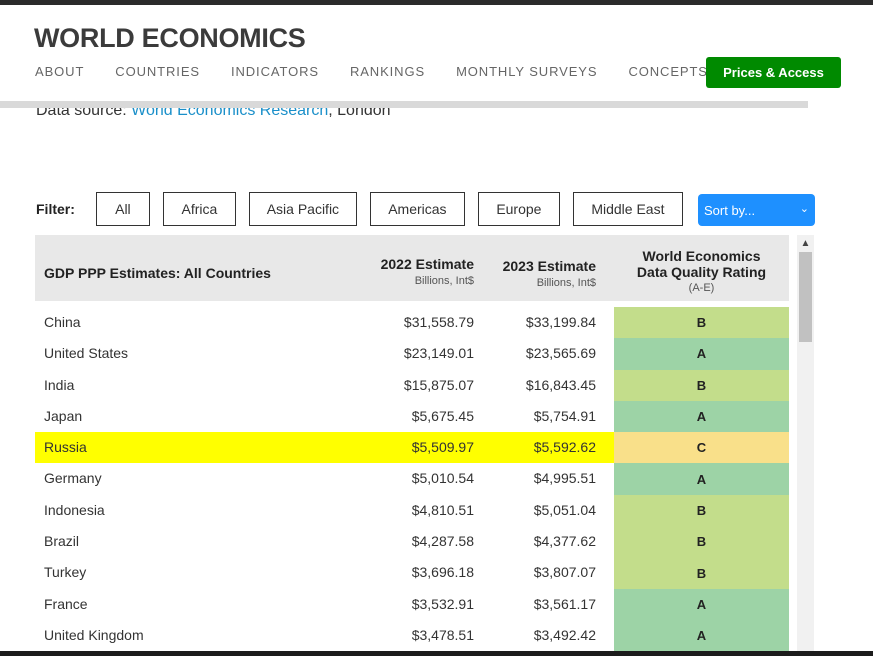  Describe the element at coordinates (442, 603) in the screenshot. I see `value-2022: $3,532.91` at that location.